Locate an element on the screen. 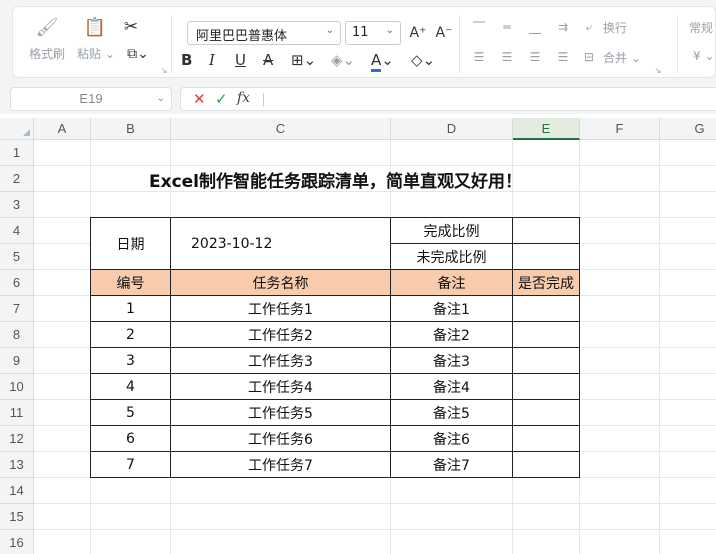  row-header-4: 4 is located at coordinates (17, 231).